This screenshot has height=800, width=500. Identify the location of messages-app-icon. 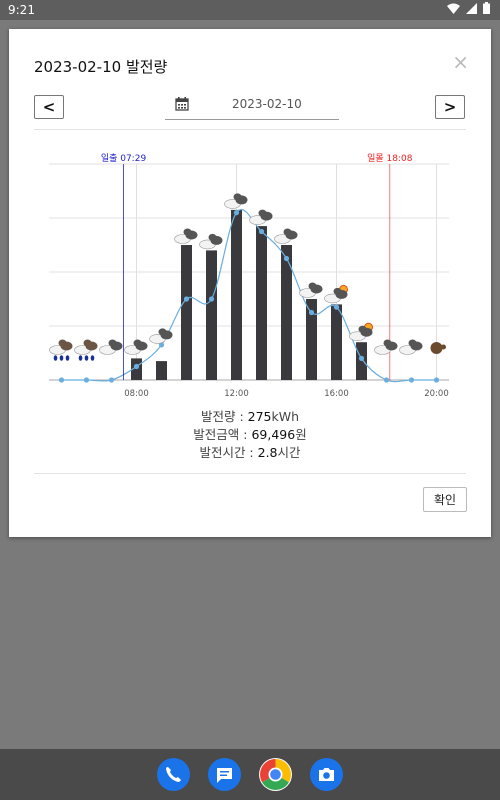
(224, 774).